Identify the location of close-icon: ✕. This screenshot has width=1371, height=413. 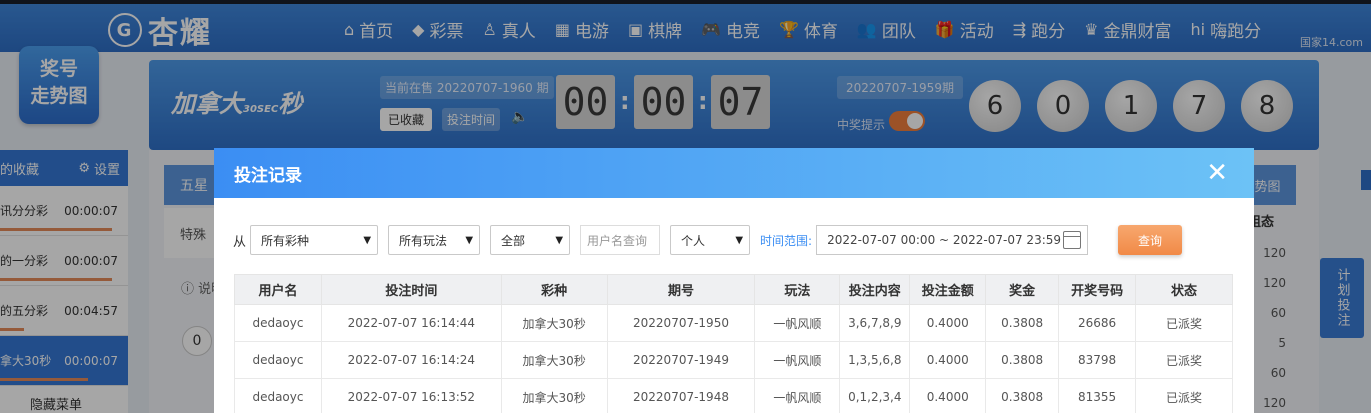
(1217, 173).